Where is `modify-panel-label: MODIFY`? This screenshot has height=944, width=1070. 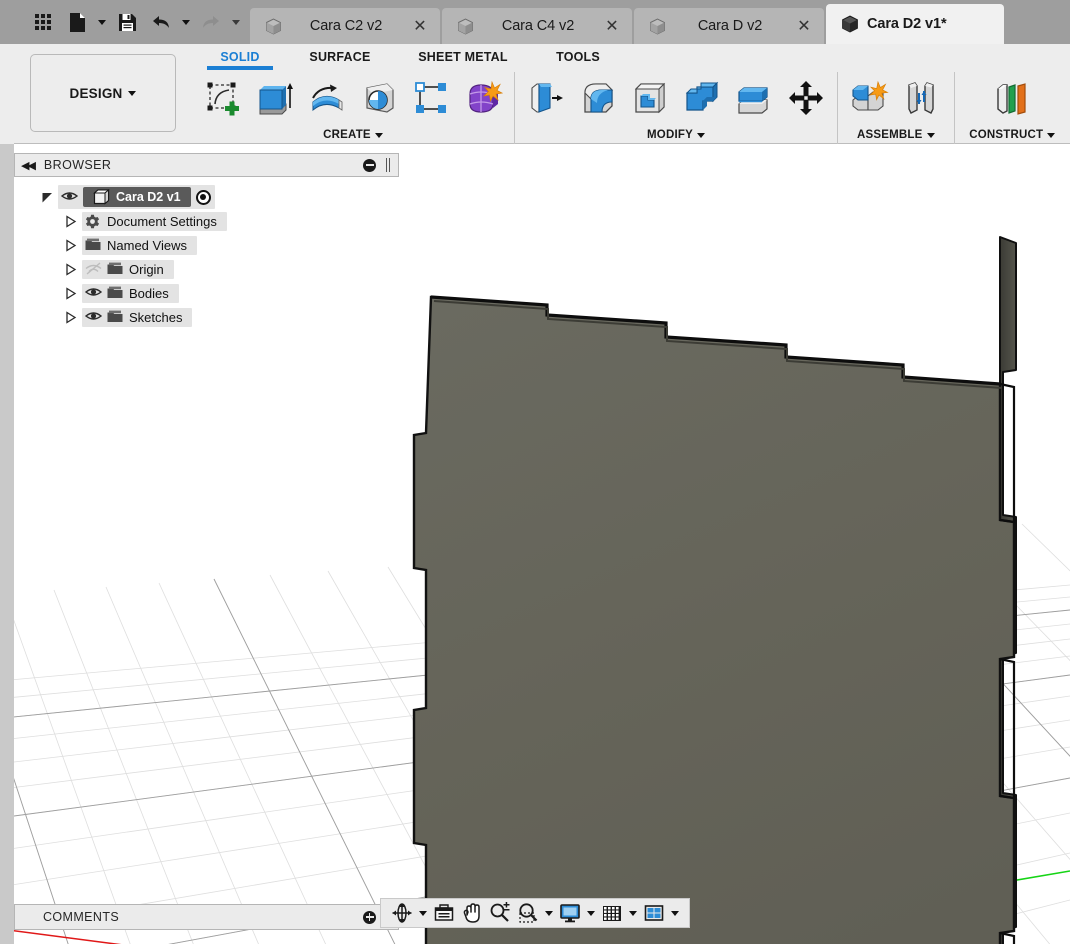
modify-panel-label: MODIFY is located at coordinates (670, 135).